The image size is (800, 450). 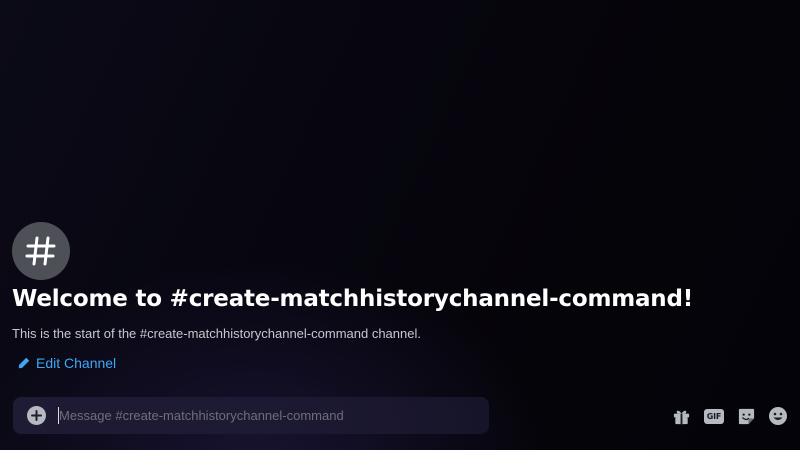 I want to click on pencil-icon, so click(x=24, y=363).